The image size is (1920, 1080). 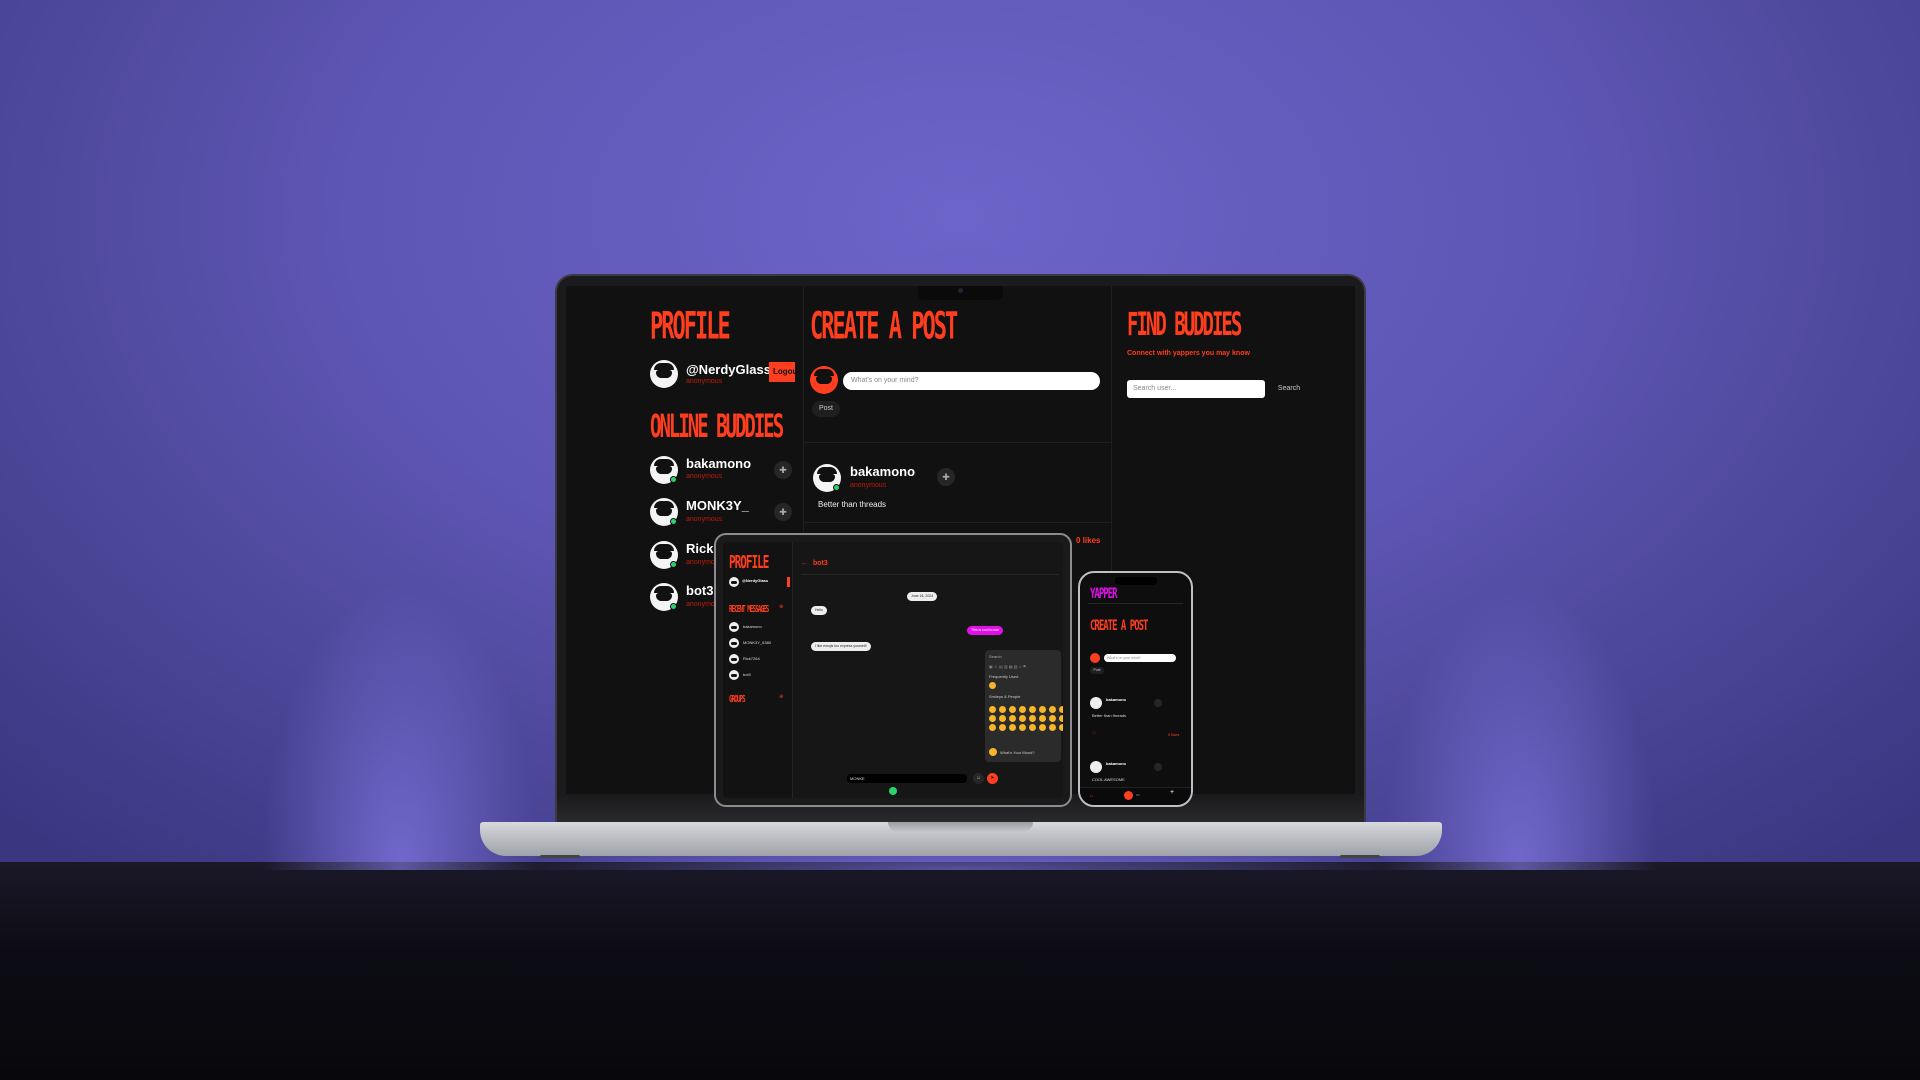 I want to click on emoji-search: Search, so click(x=995, y=656).